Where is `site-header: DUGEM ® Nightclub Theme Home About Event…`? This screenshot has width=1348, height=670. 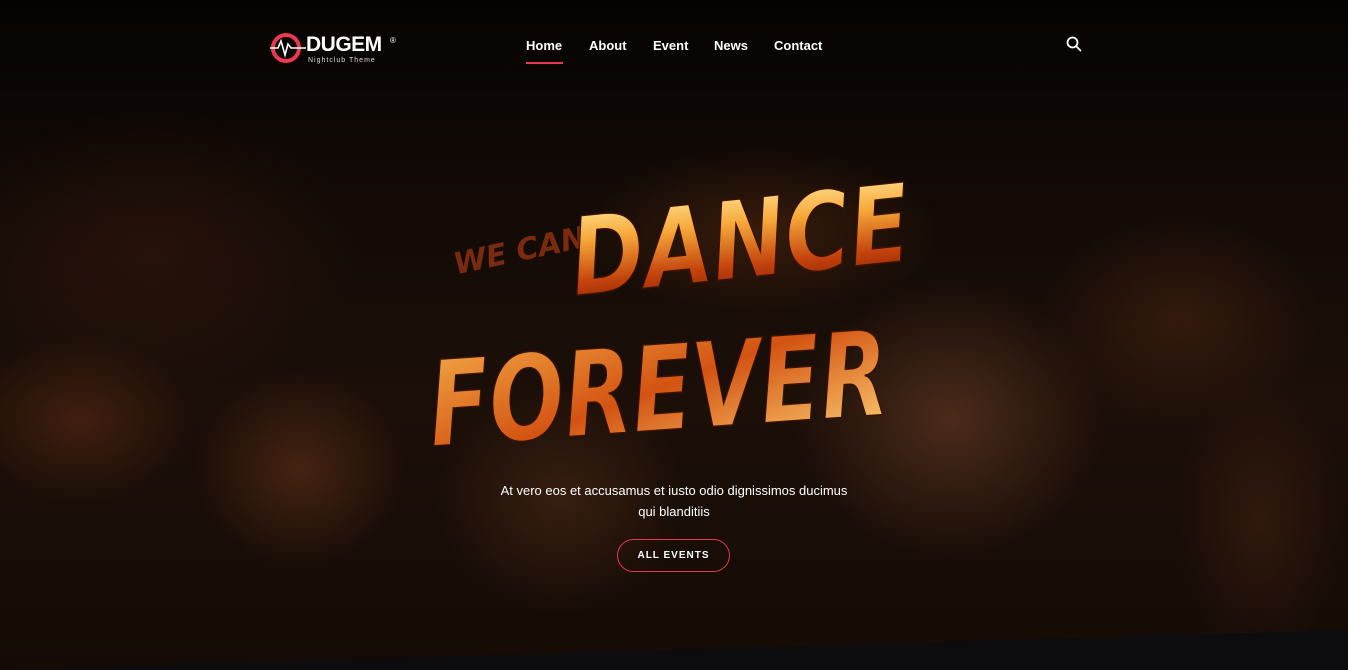 site-header: DUGEM ® Nightclub Theme Home About Event… is located at coordinates (674, 45).